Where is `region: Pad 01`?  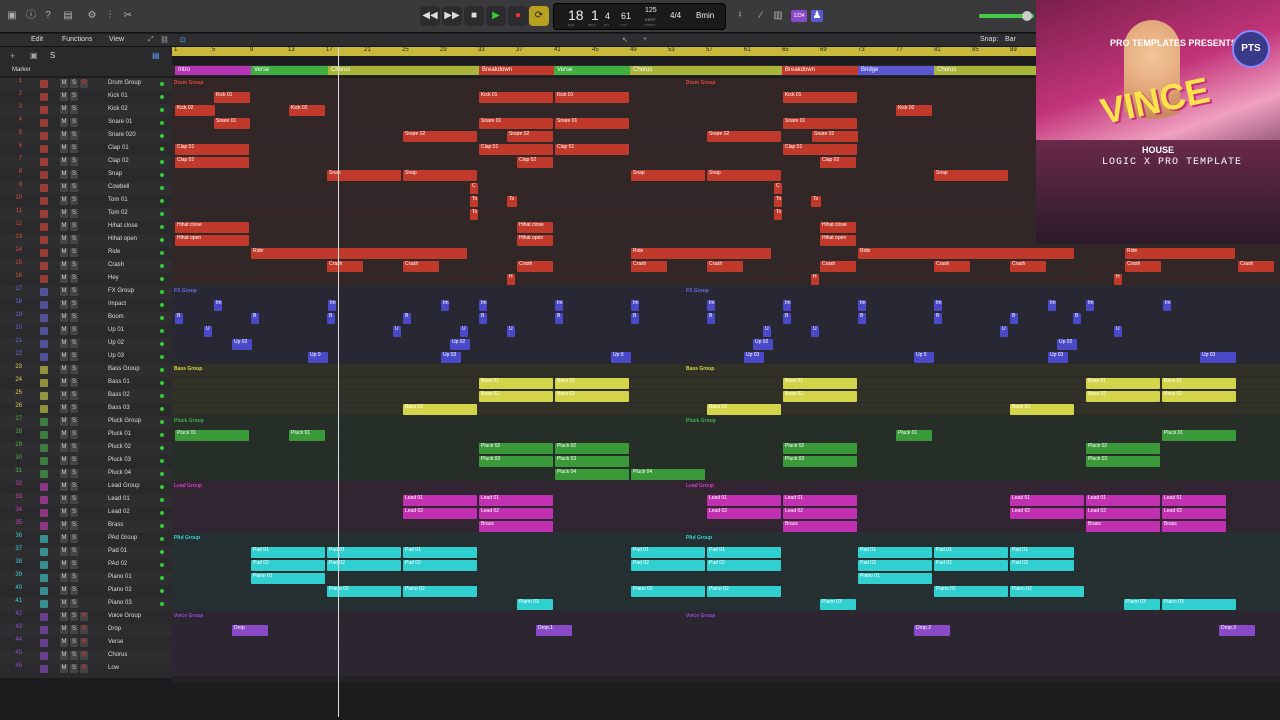 region: Pad 01 is located at coordinates (440, 552).